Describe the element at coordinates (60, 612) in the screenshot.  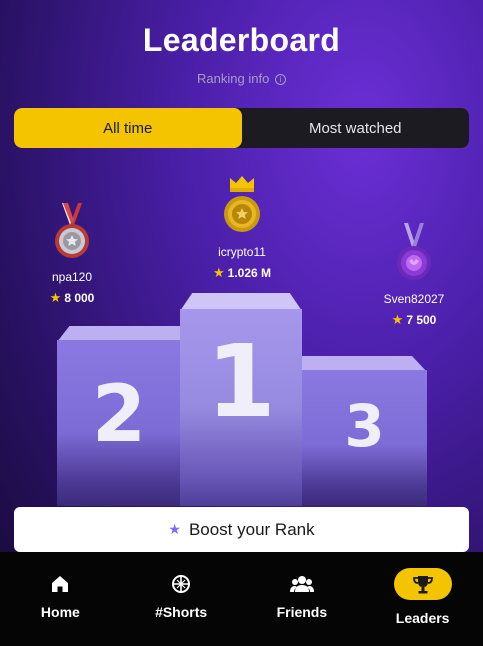
I see `nav-home-label: Home` at that location.